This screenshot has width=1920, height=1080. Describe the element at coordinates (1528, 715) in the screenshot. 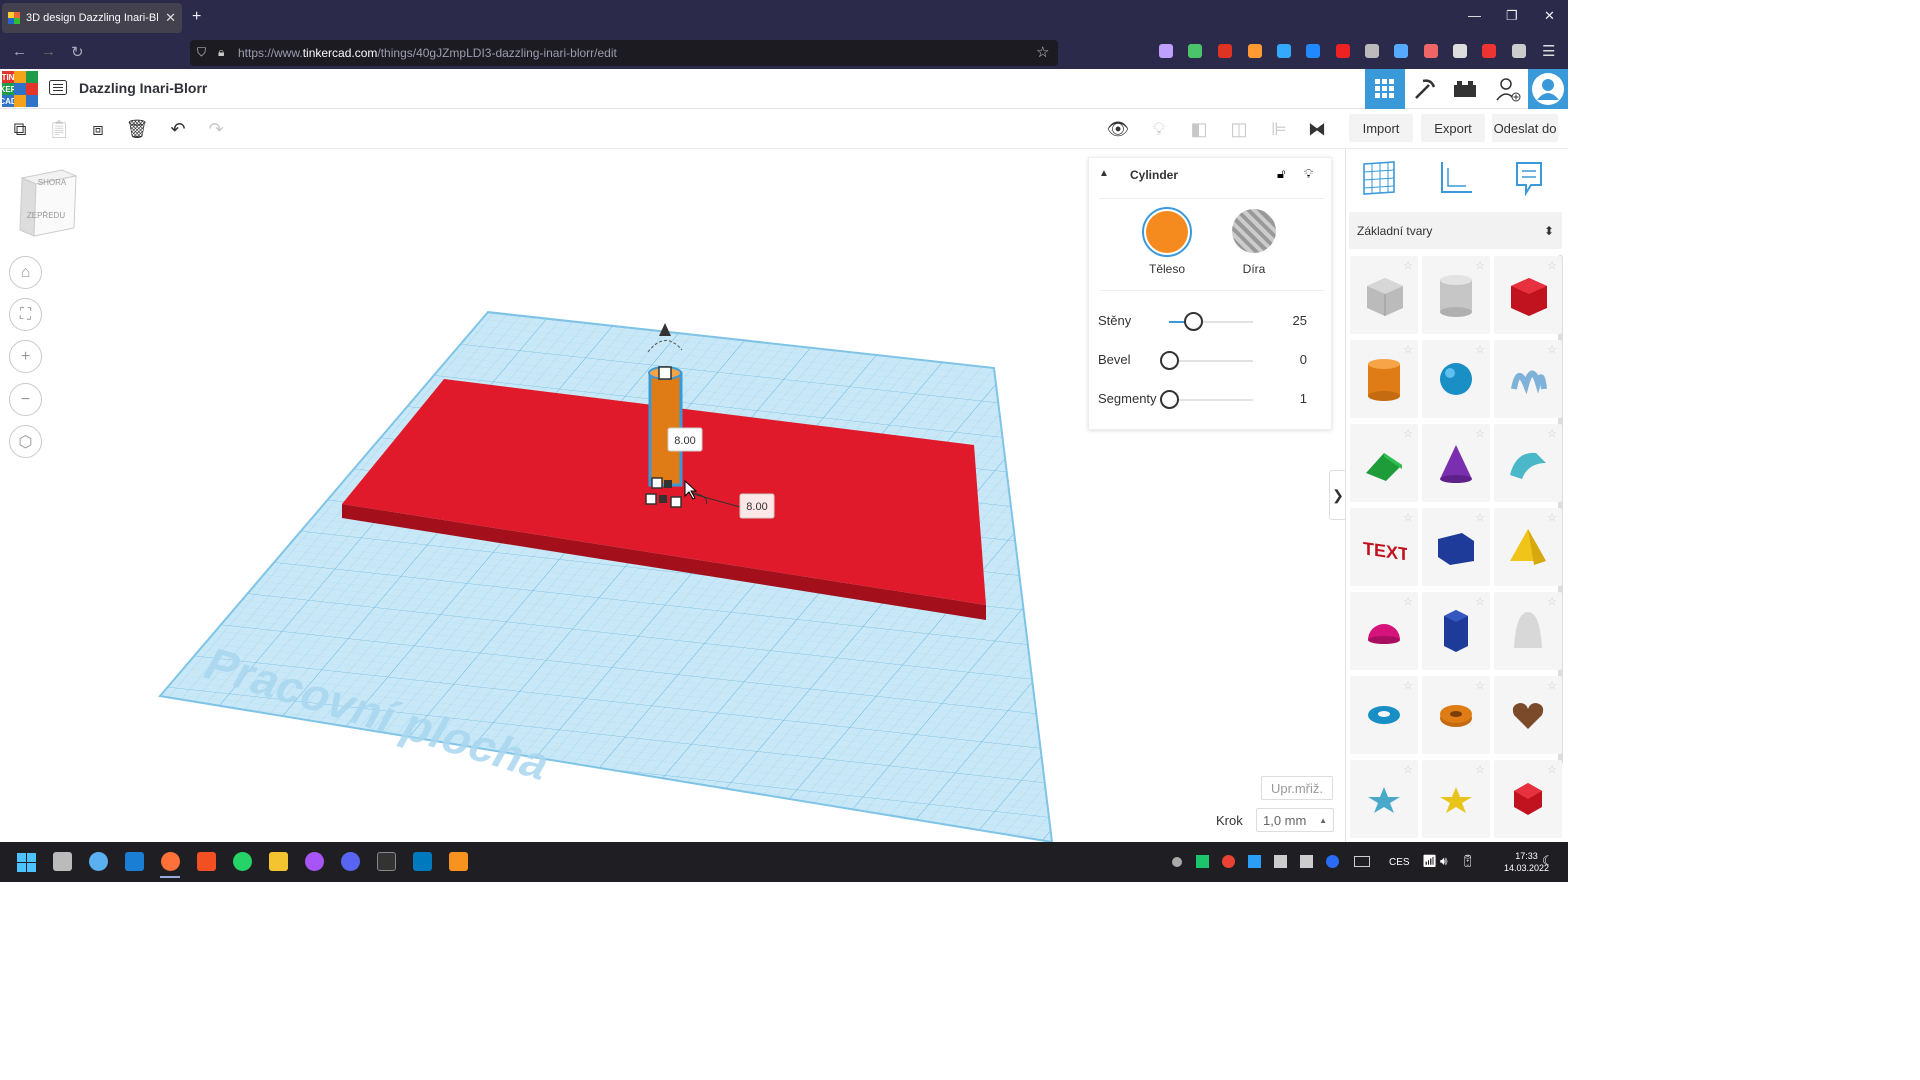

I see `shape-heart: ☆` at that location.